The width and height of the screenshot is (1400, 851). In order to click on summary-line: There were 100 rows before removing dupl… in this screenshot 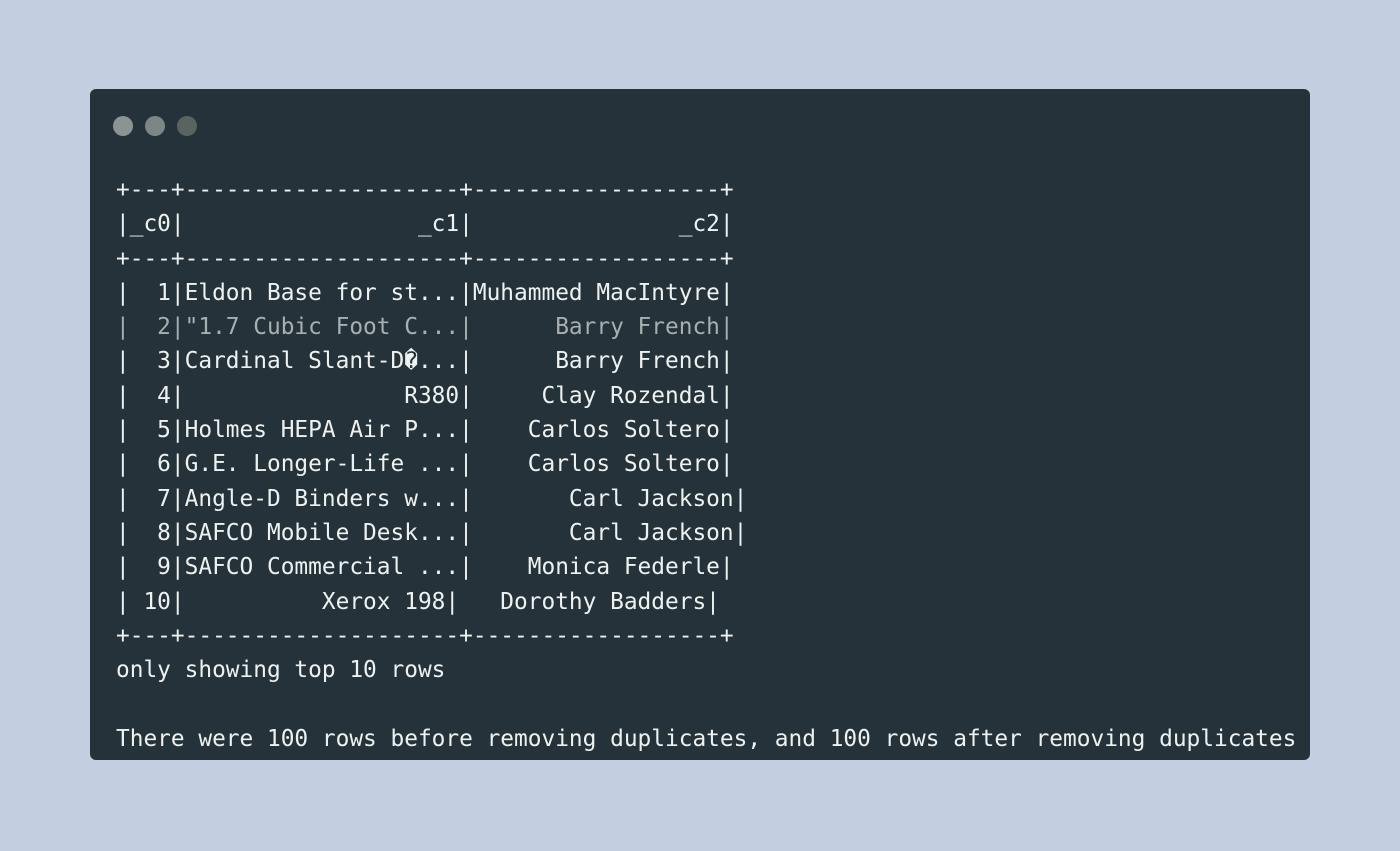, I will do `click(706, 738)`.